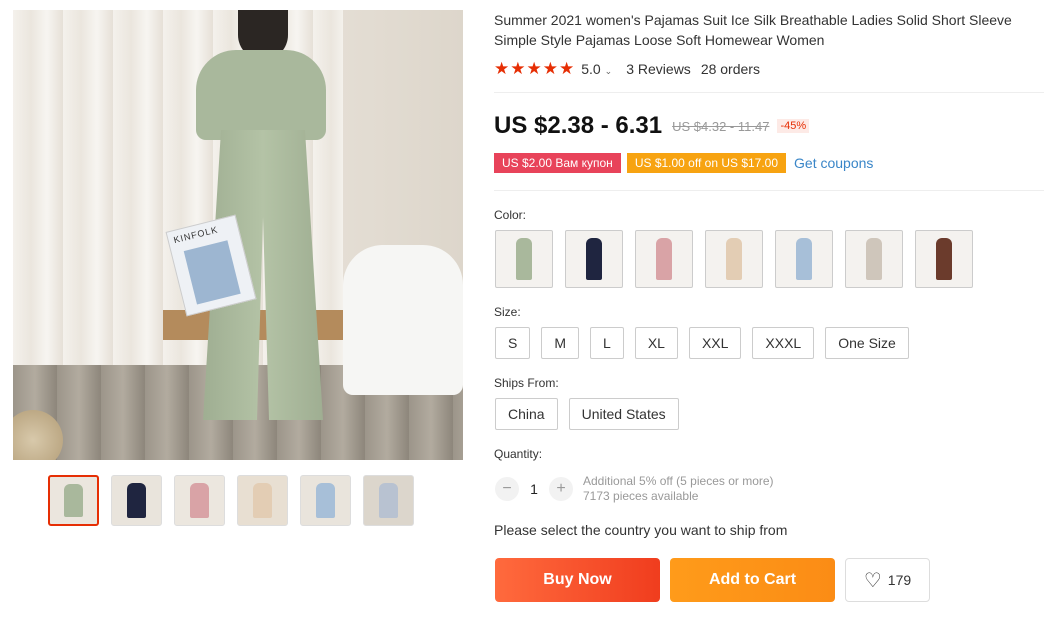 The height and width of the screenshot is (621, 1054). I want to click on model-top, so click(261, 95).